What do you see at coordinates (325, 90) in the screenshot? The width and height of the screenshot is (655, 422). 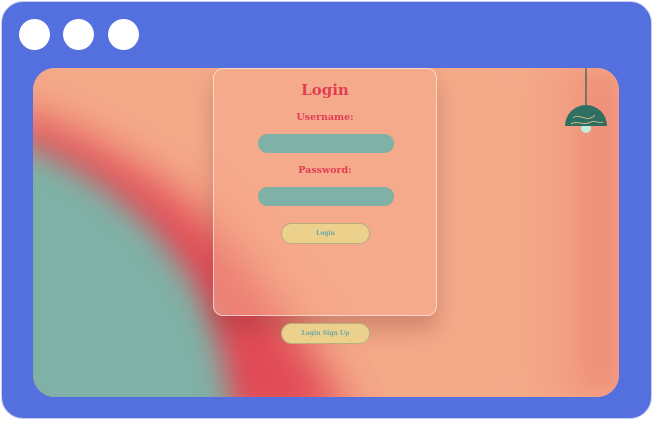 I see `login-title: Login` at bounding box center [325, 90].